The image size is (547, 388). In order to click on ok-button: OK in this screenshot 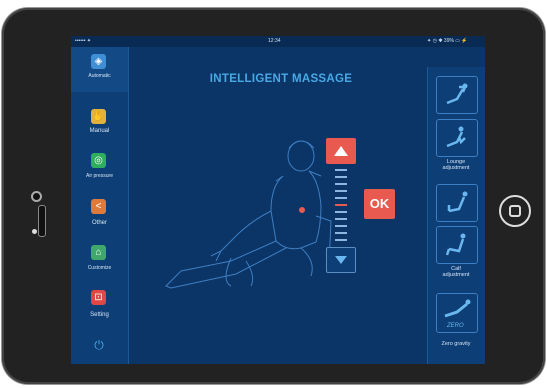, I will do `click(379, 204)`.